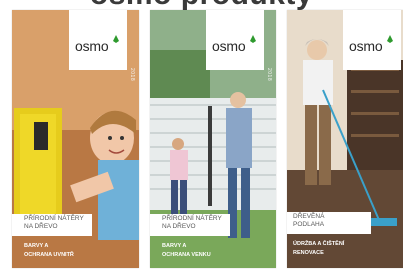 The width and height of the screenshot is (403, 270). Describe the element at coordinates (49, 255) in the screenshot. I see `subtitle-line-2: OCHRANA UVNITŘ` at that location.